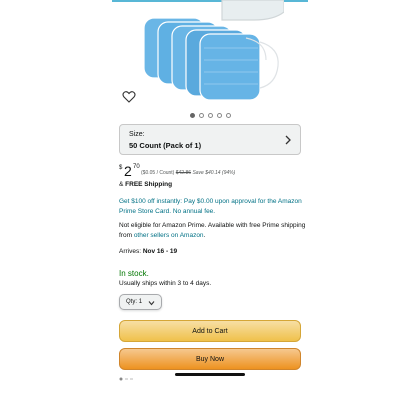  I want to click on lock-icon, so click(126, 379).